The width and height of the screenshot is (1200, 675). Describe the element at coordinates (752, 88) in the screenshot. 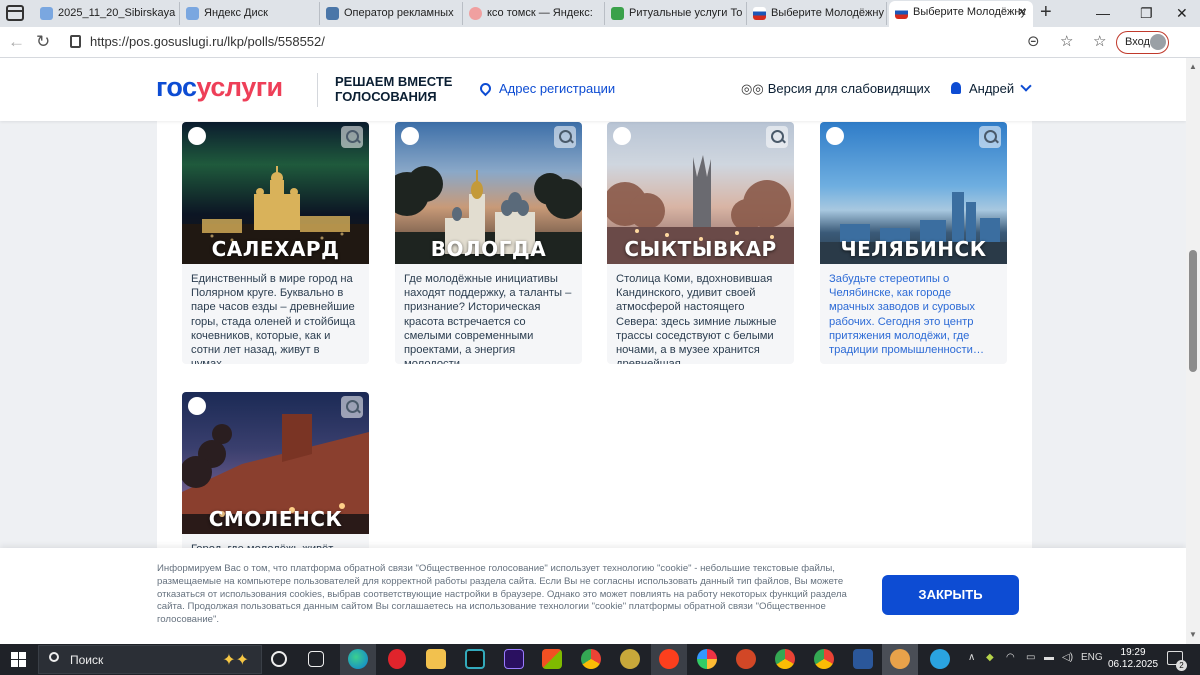

I see `glasses-icon: ◎◎` at that location.